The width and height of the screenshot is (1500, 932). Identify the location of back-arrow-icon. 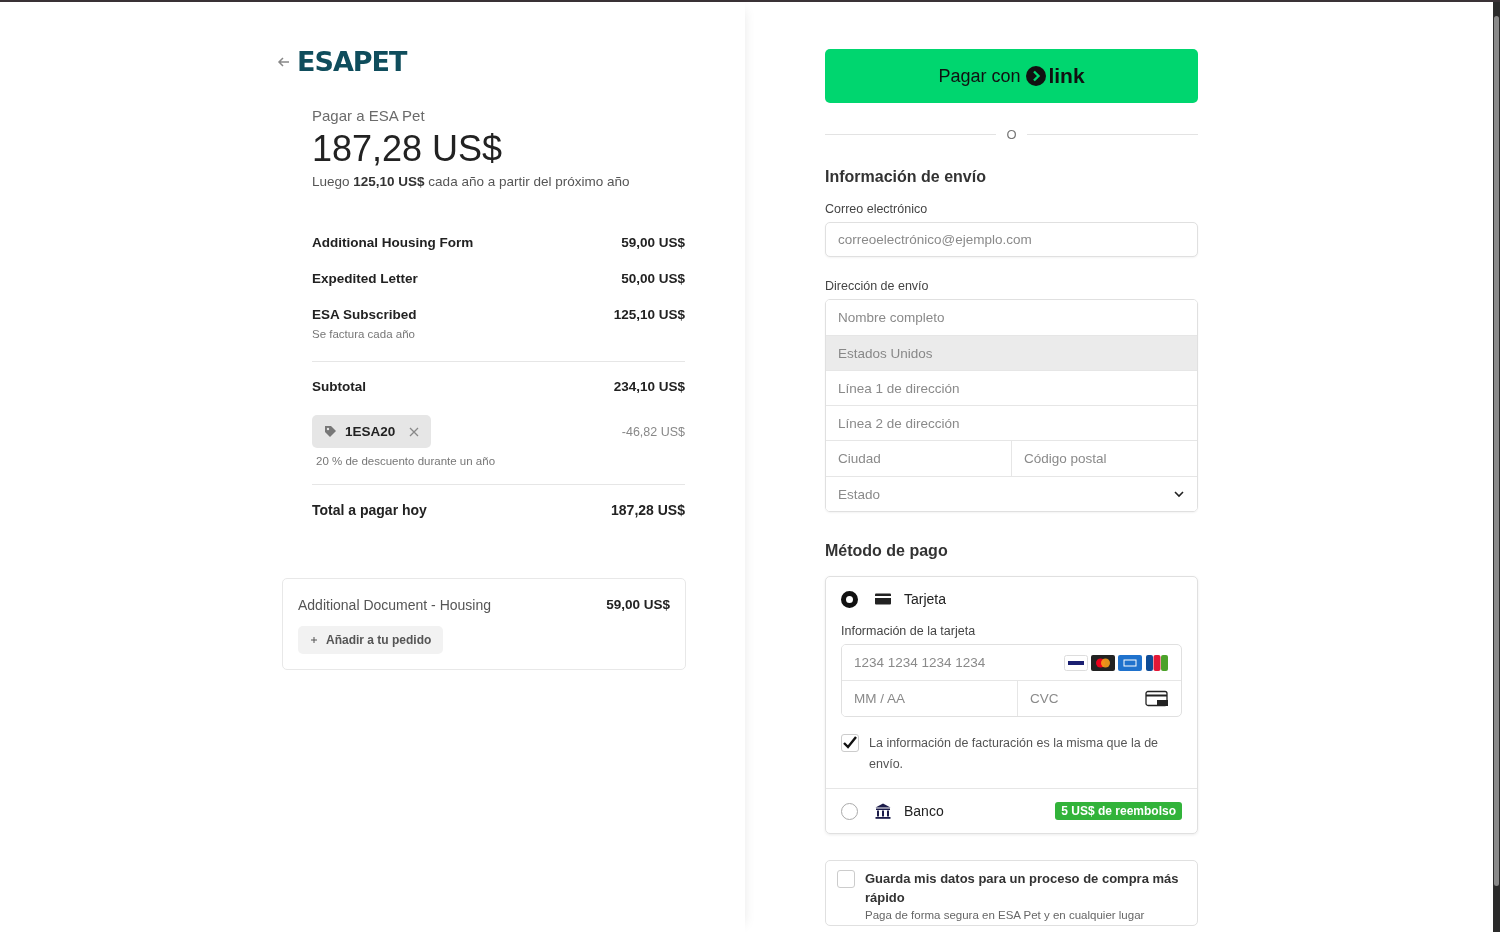
(284, 61).